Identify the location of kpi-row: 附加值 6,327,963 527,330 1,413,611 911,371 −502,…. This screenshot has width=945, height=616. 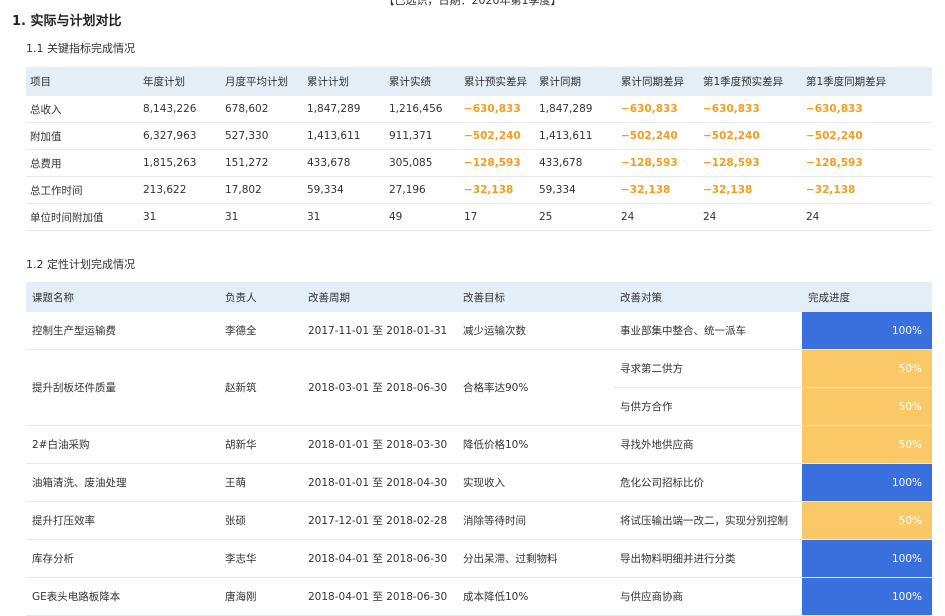
(479, 136).